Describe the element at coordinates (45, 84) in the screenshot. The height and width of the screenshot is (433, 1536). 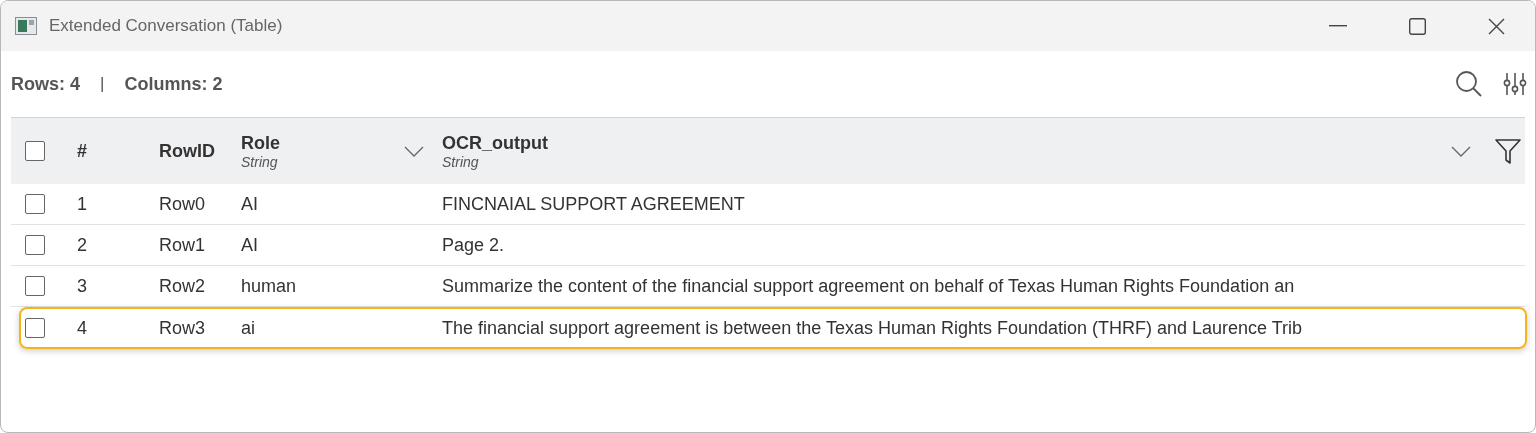
I see `row-count: Rows: 4` at that location.